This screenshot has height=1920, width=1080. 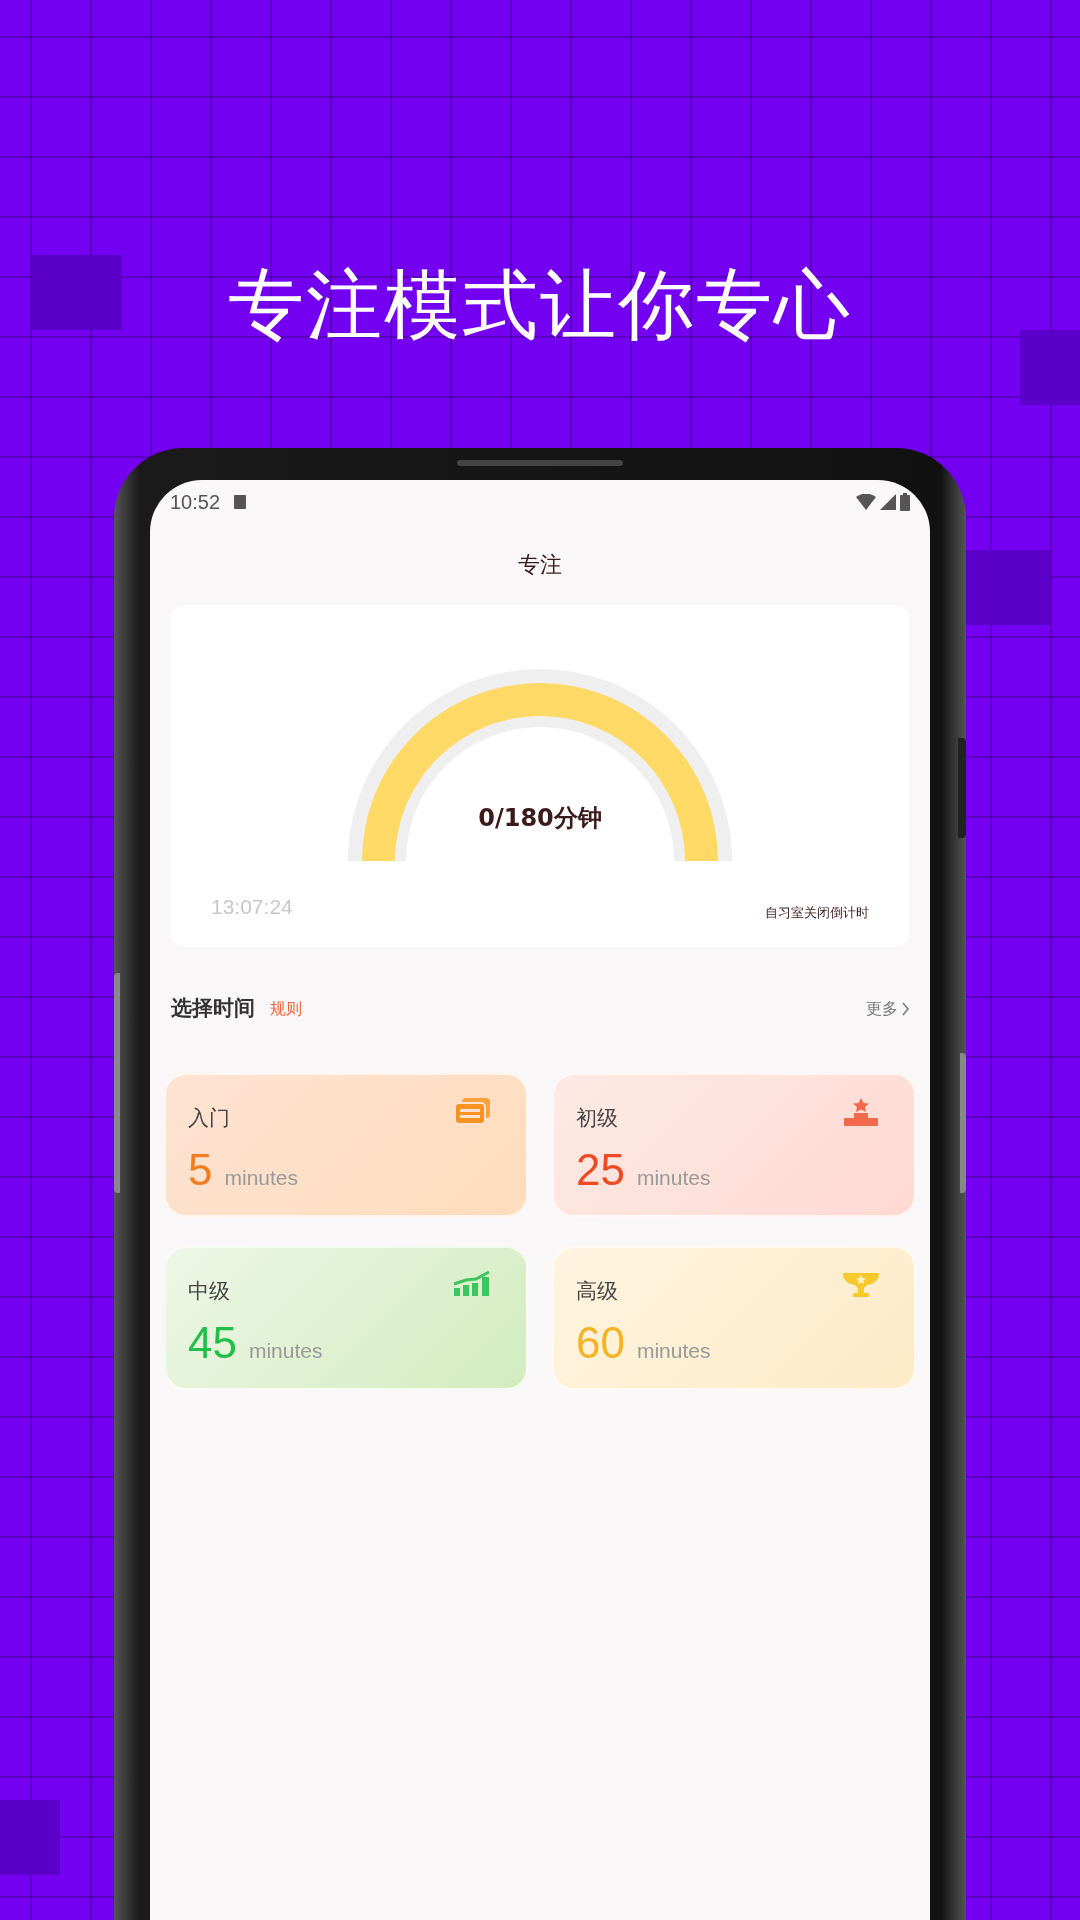 What do you see at coordinates (861, 1111) in the screenshot?
I see `podium-icon` at bounding box center [861, 1111].